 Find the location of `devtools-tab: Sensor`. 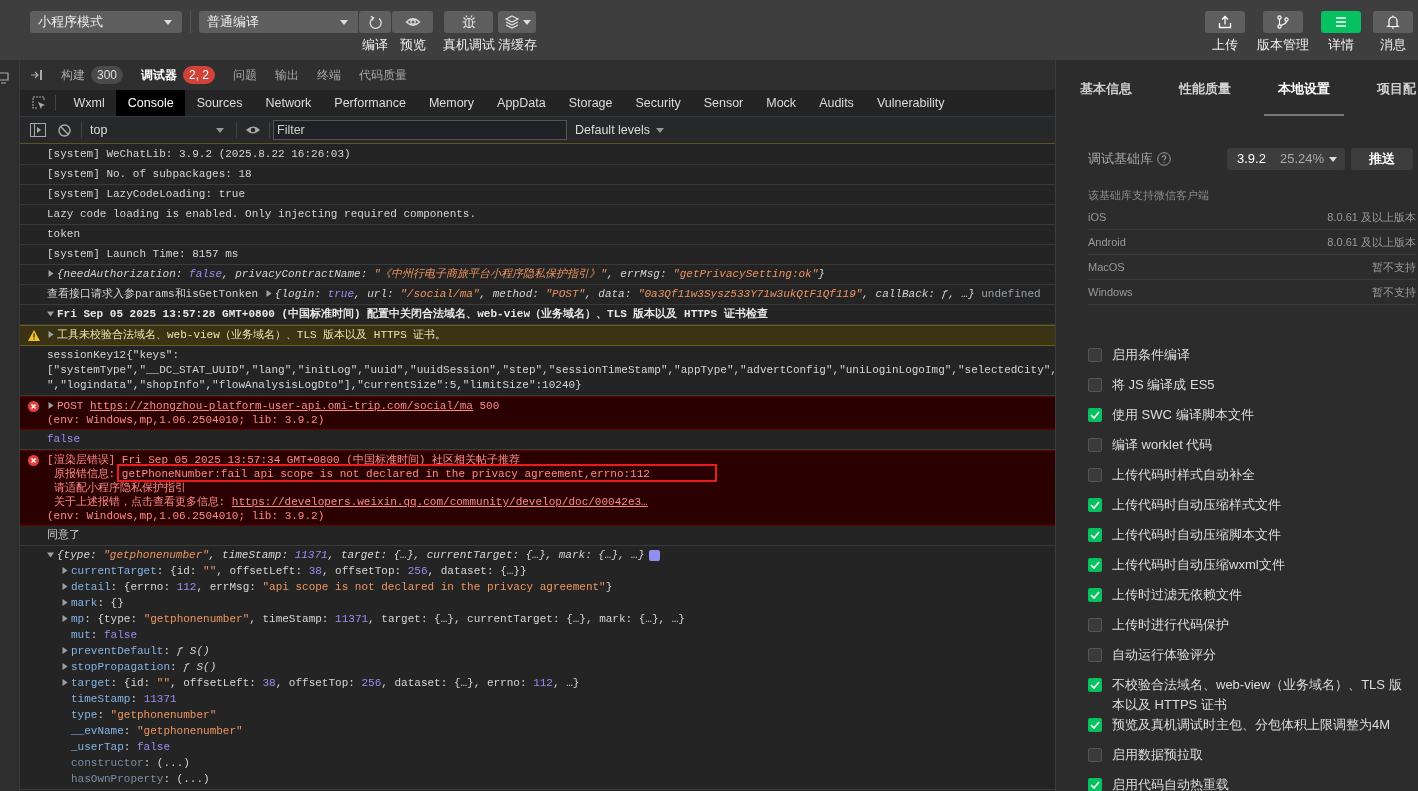

devtools-tab: Sensor is located at coordinates (723, 103).